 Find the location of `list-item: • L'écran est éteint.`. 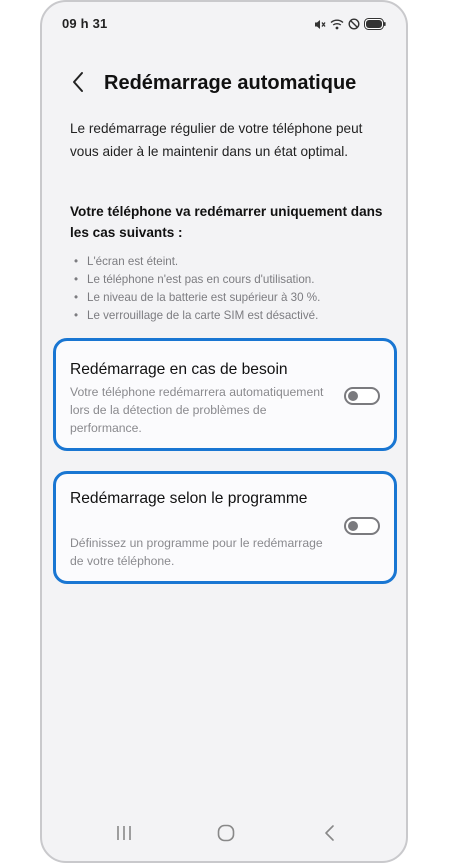

list-item: • L'écran est éteint. is located at coordinates (126, 261).